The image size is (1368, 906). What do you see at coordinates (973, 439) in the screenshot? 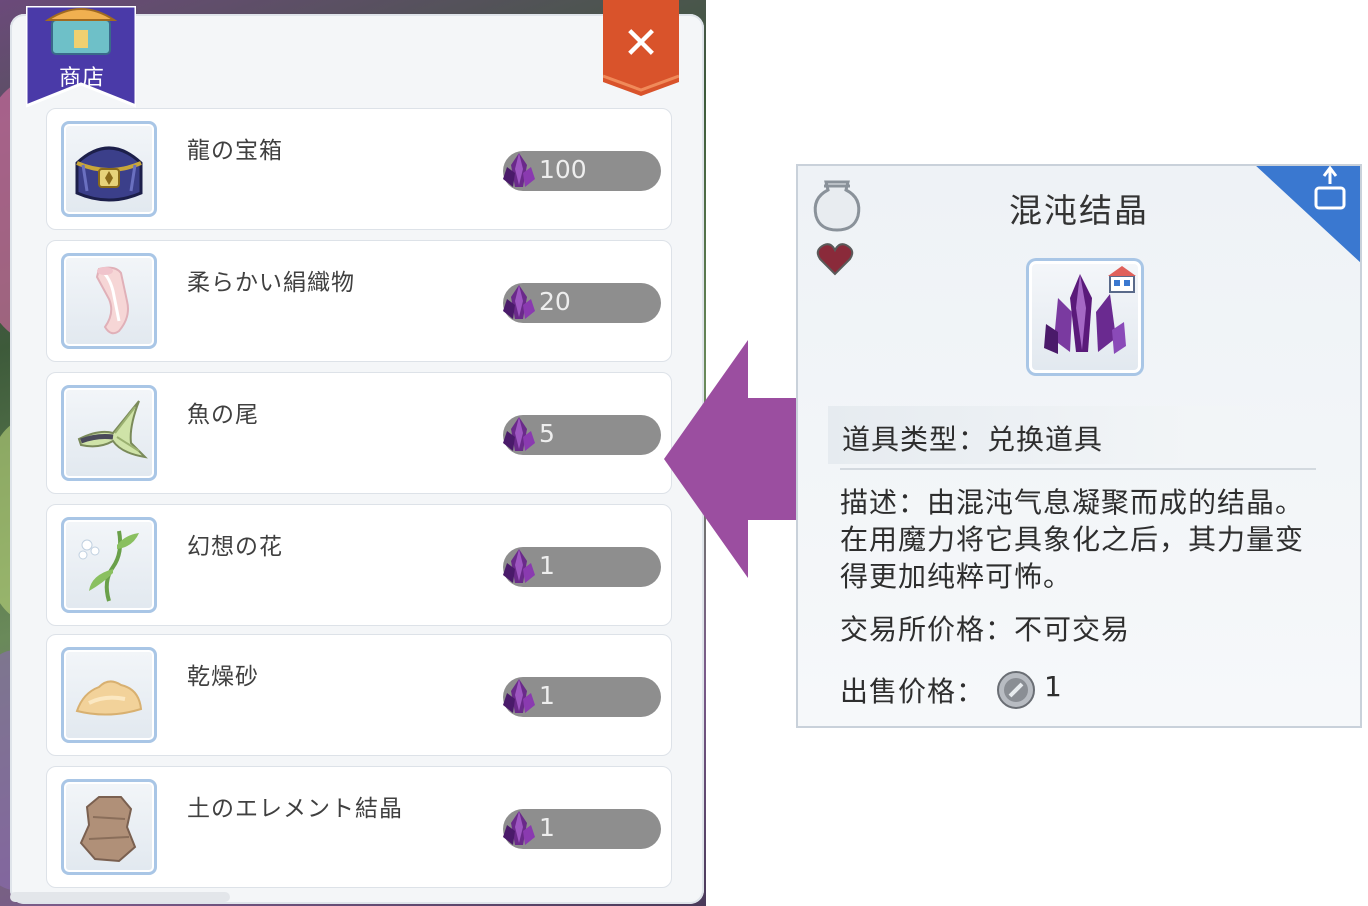
I see `item-type: 道具类型：兑换道具` at bounding box center [973, 439].